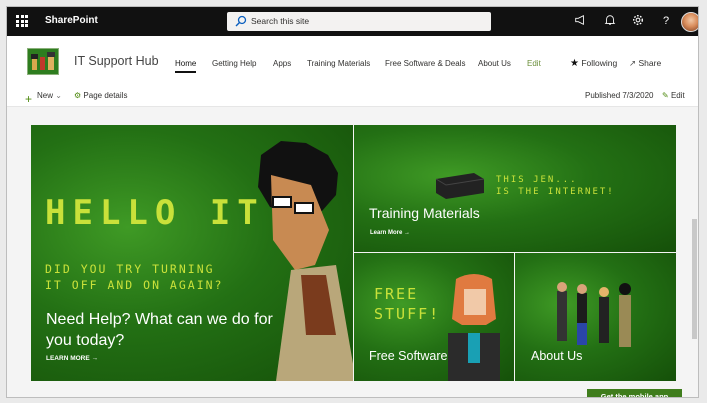 The height and width of the screenshot is (403, 707). I want to click on plus-icon: +, so click(29, 99).